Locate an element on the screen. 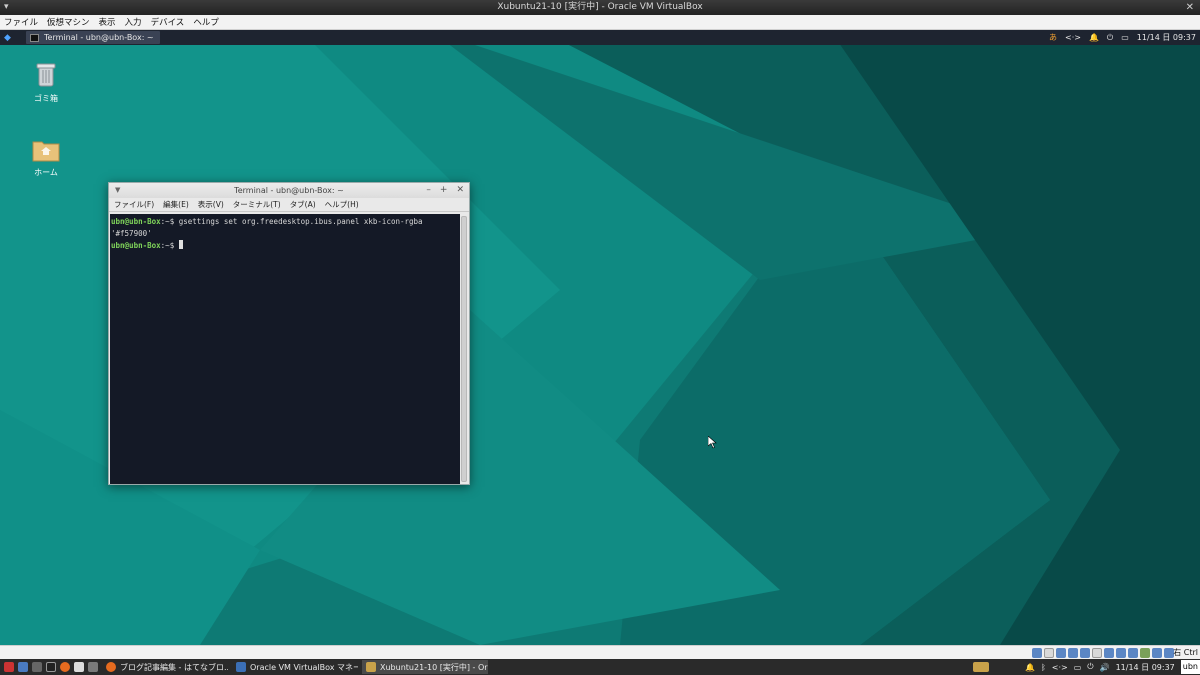 The height and width of the screenshot is (675, 1200). maximize-icon: + is located at coordinates (444, 190).